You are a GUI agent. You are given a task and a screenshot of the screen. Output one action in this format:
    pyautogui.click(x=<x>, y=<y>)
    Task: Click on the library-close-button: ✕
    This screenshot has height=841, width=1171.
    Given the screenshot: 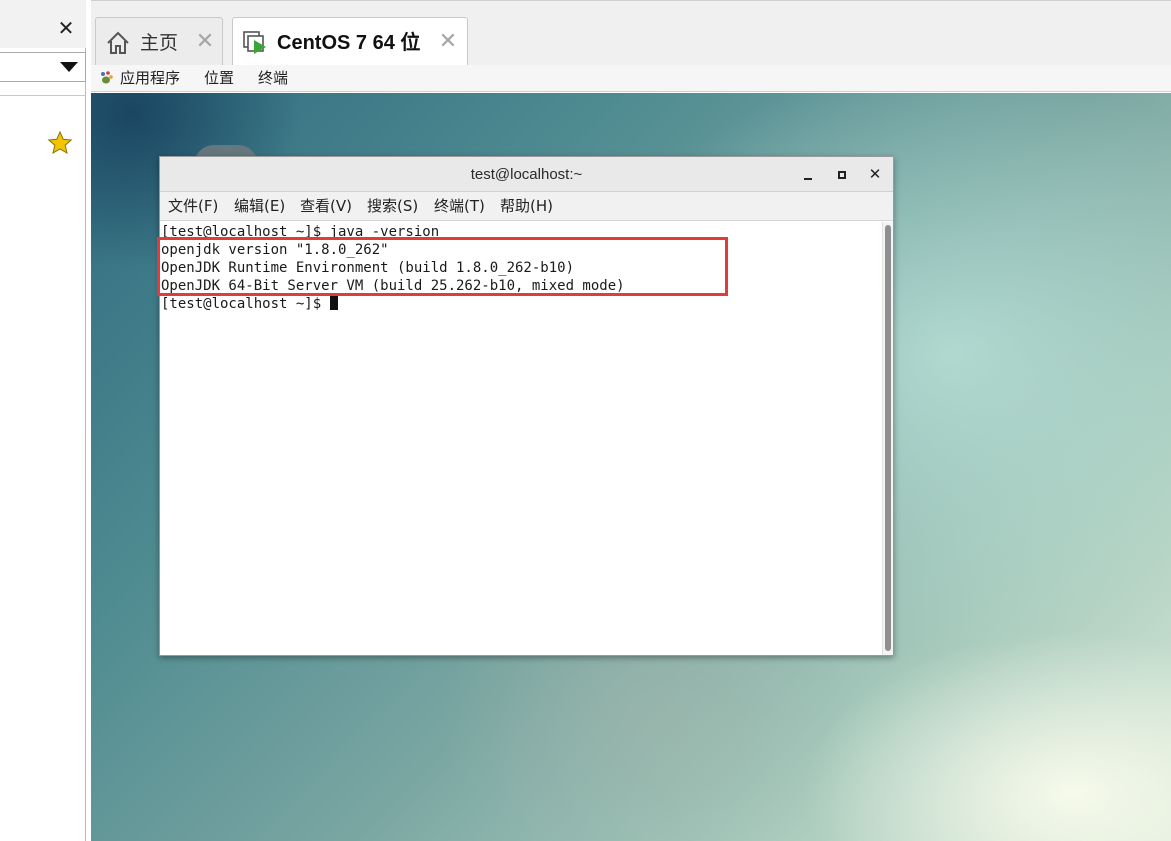 What is the action you would take?
    pyautogui.click(x=66, y=28)
    